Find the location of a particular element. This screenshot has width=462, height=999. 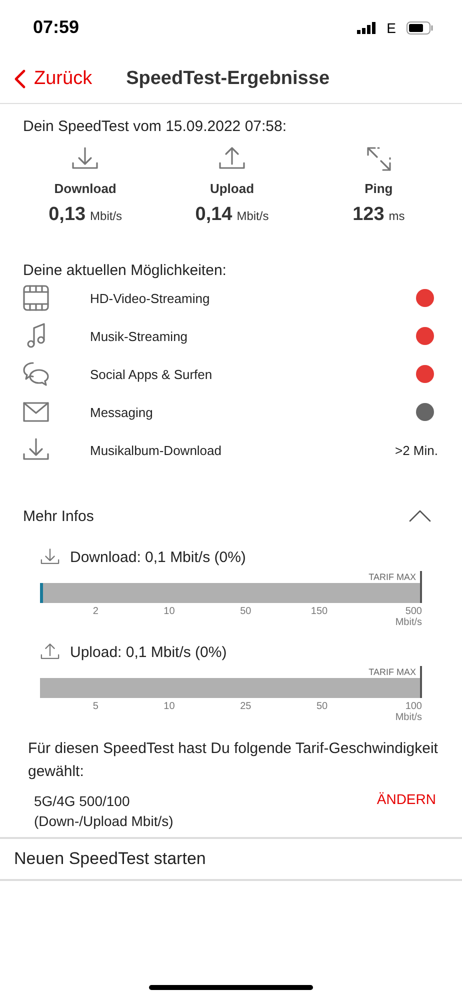

start-speedtest-item: Neuen SpeedTest starten is located at coordinates (231, 860).